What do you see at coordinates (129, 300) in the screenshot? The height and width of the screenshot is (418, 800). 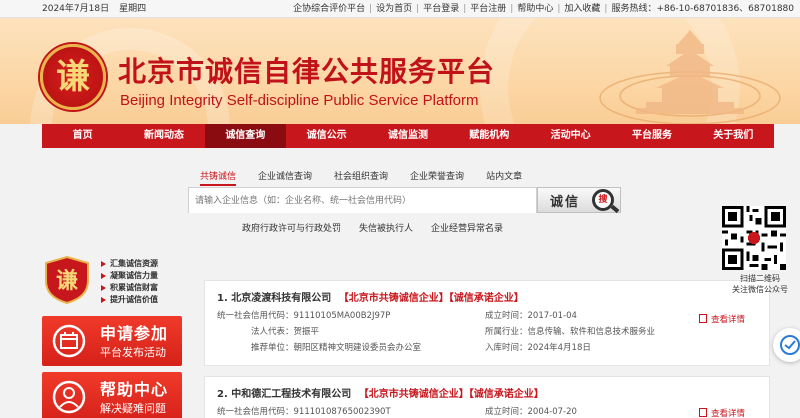 I see `list-item: 提升诚信价值` at bounding box center [129, 300].